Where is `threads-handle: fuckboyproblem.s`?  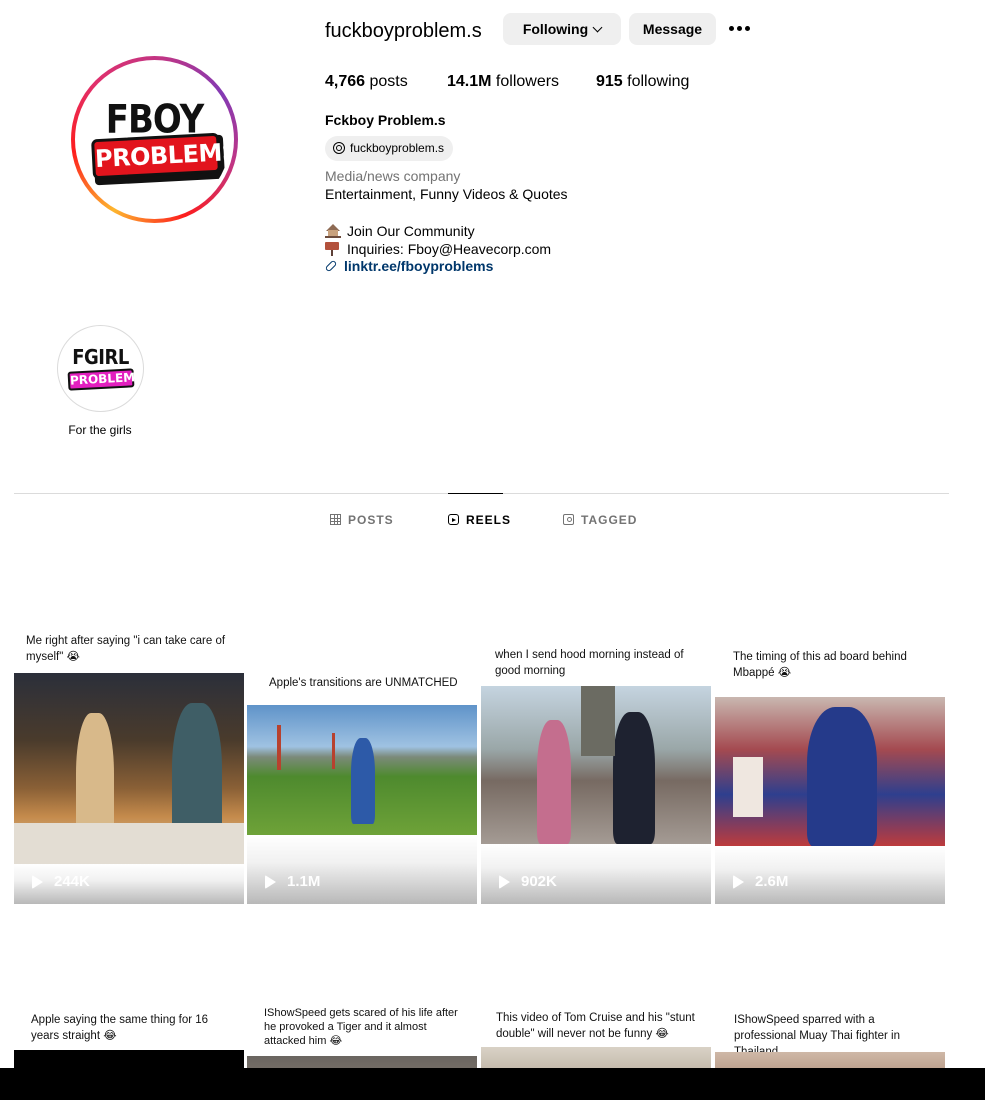 threads-handle: fuckboyproblem.s is located at coordinates (397, 148).